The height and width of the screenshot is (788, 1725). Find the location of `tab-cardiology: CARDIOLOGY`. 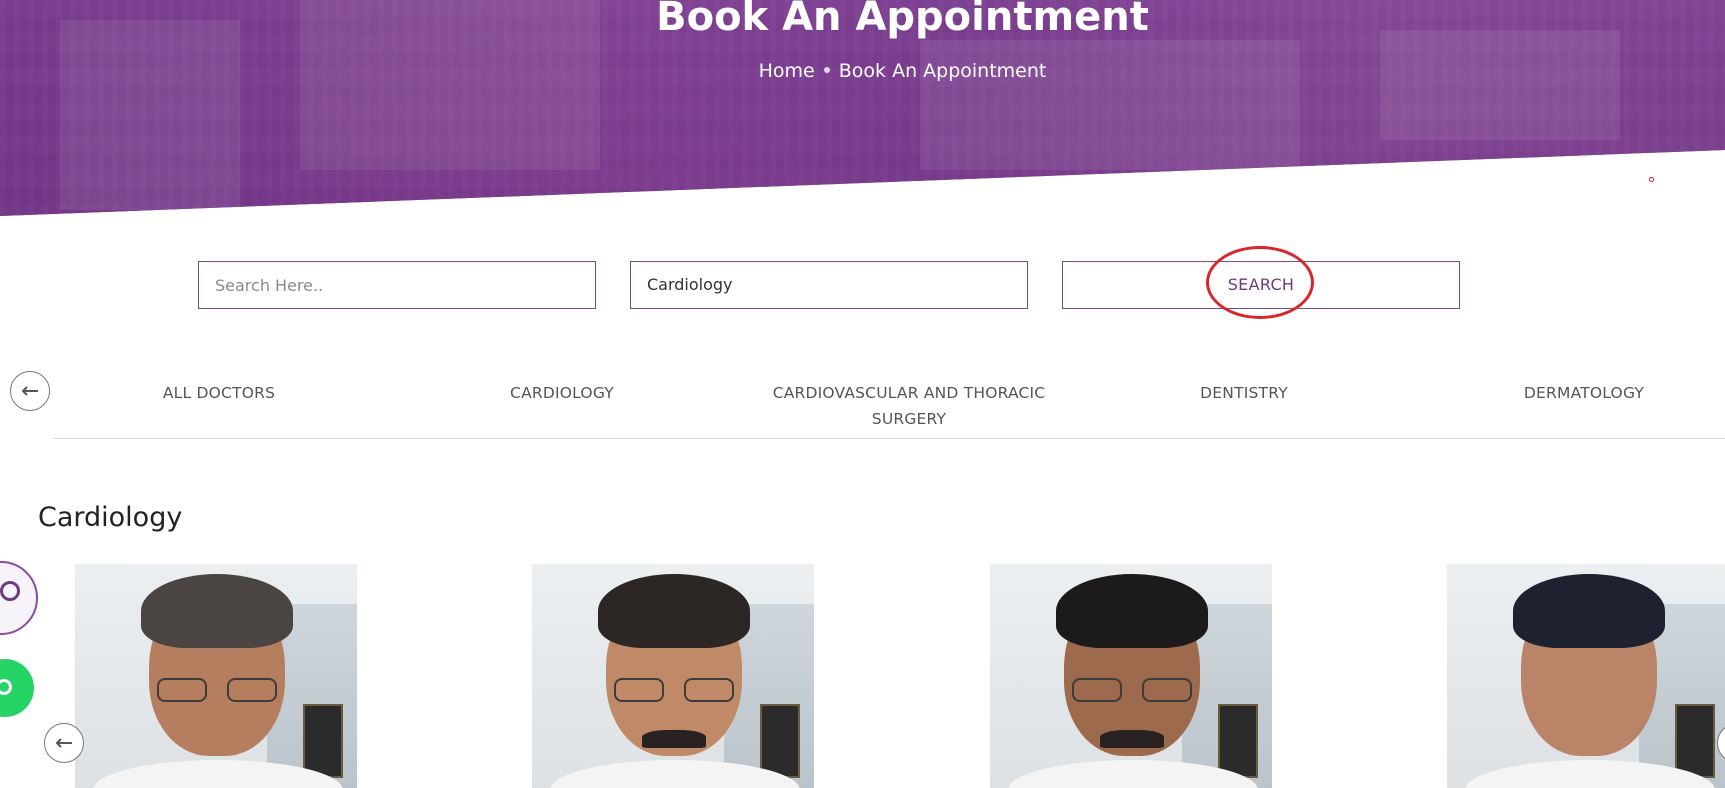

tab-cardiology: CARDIOLOGY is located at coordinates (562, 393).